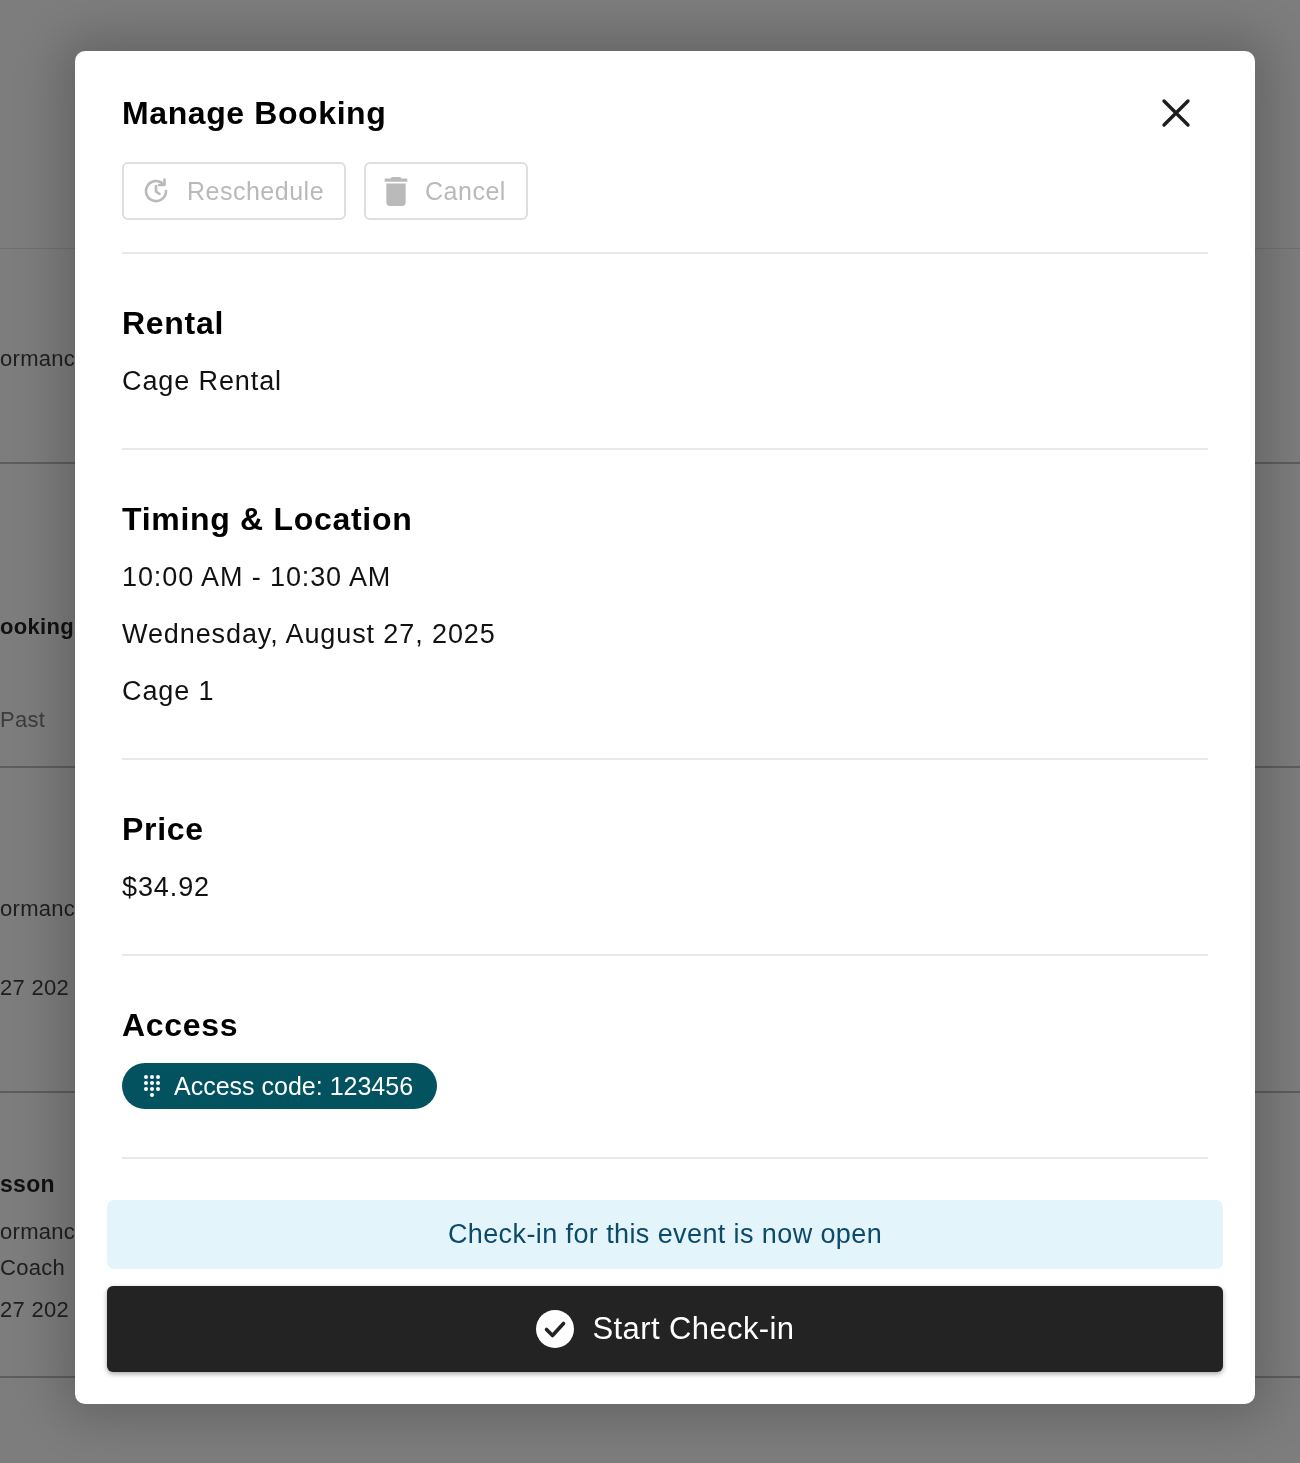  What do you see at coordinates (37, 627) in the screenshot?
I see `page-heading: ooking` at bounding box center [37, 627].